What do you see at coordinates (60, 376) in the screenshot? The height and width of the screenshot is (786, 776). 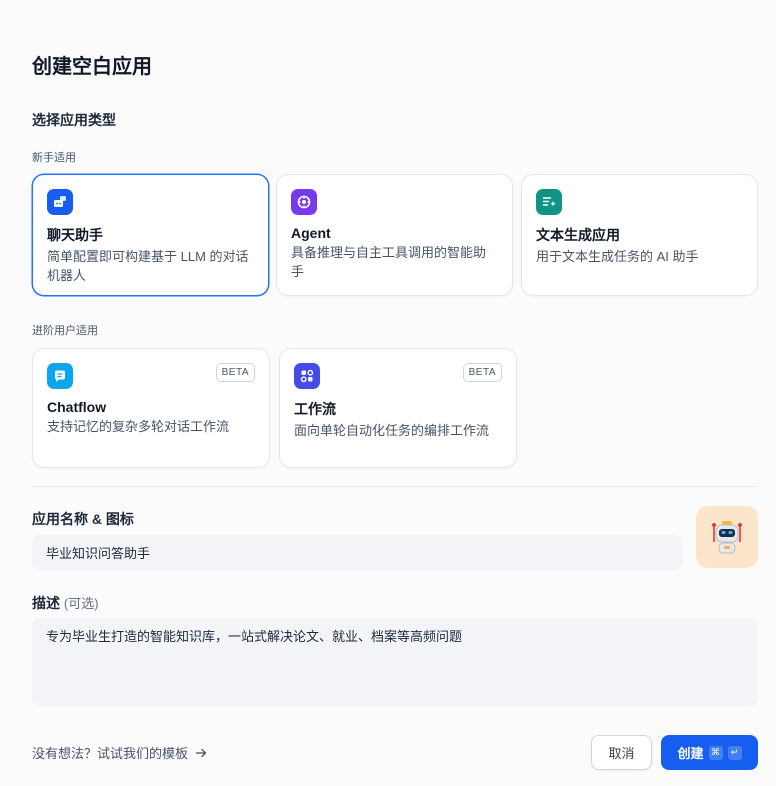 I see `chatflow-icon` at bounding box center [60, 376].